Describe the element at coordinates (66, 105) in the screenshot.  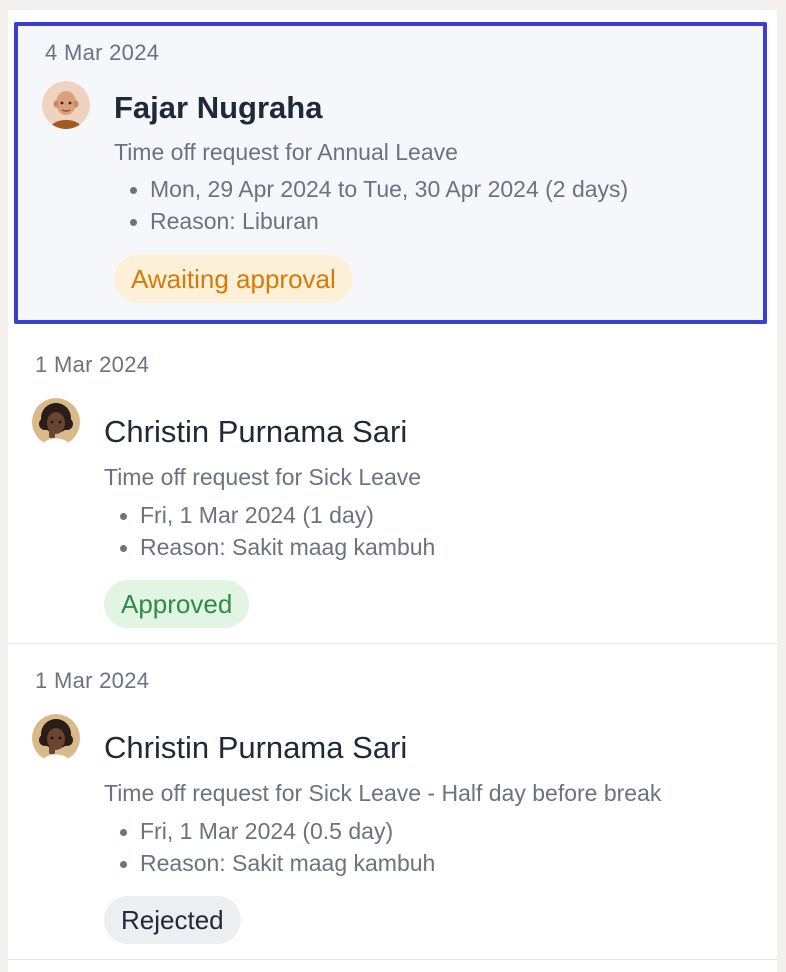
I see `memoji-bald-man-avatar` at that location.